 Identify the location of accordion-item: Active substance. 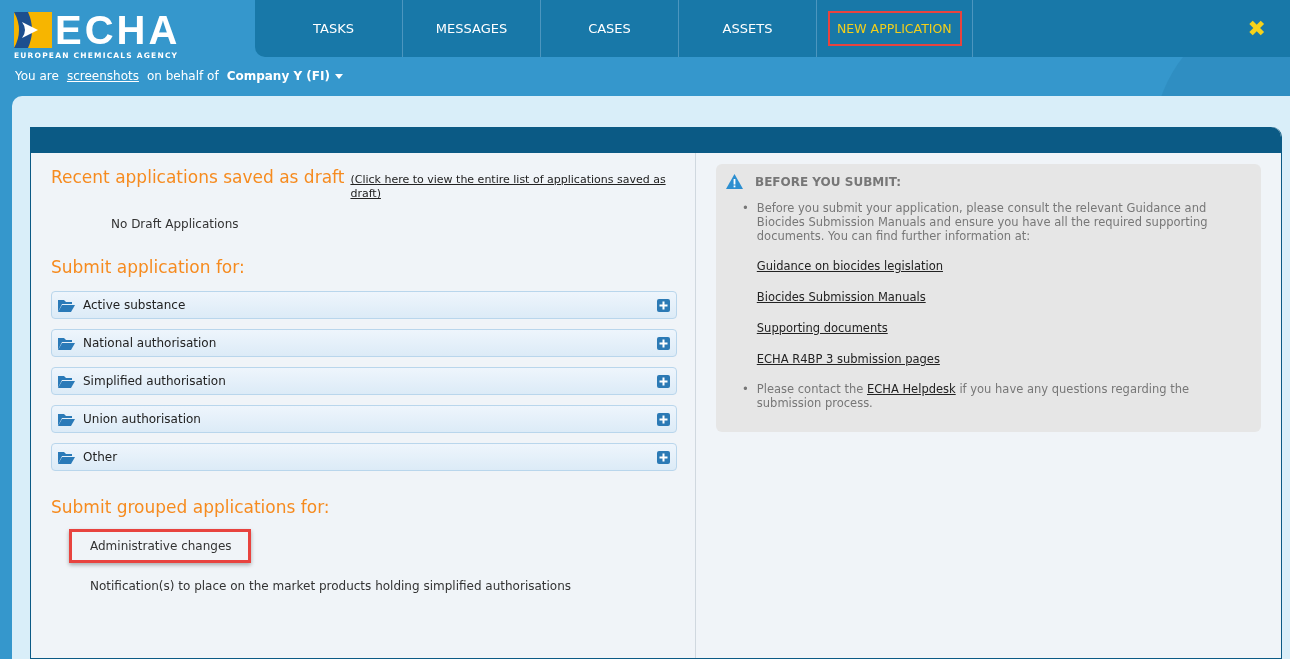
(364, 305).